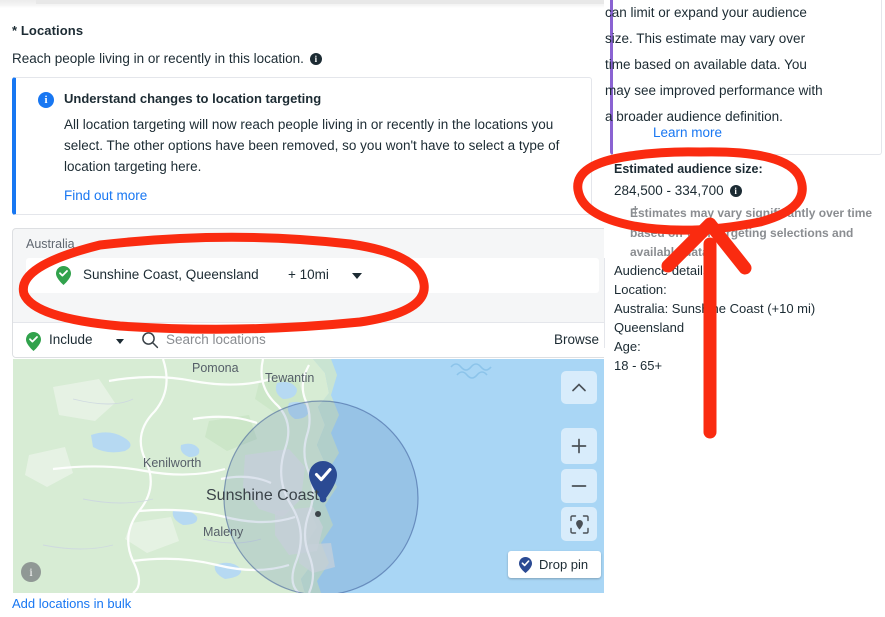 The height and width of the screenshot is (617, 885). I want to click on estimated-audience-size-value: 284,500 - 334,700 i, so click(678, 190).